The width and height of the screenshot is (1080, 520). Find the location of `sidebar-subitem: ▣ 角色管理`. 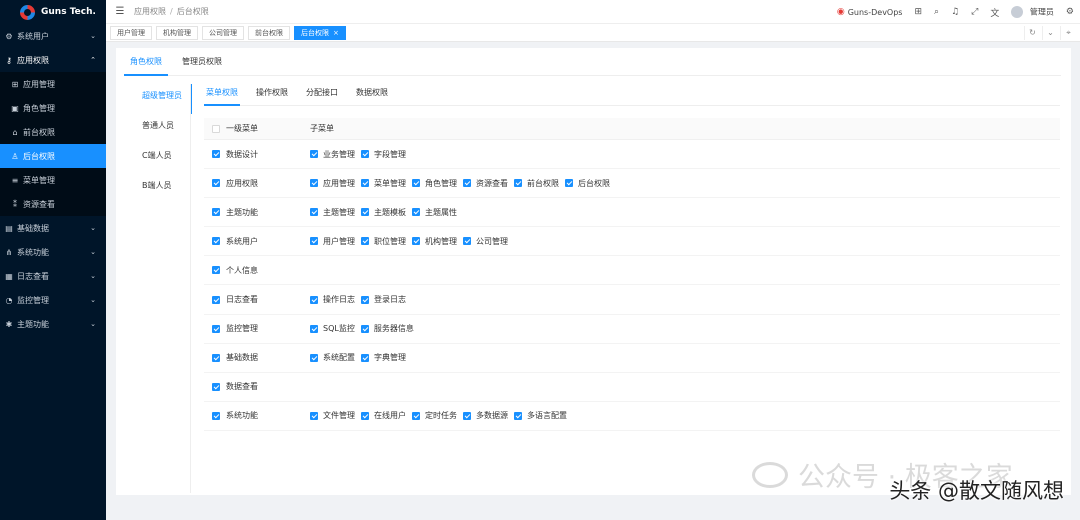

sidebar-subitem: ▣ 角色管理 is located at coordinates (53, 108).